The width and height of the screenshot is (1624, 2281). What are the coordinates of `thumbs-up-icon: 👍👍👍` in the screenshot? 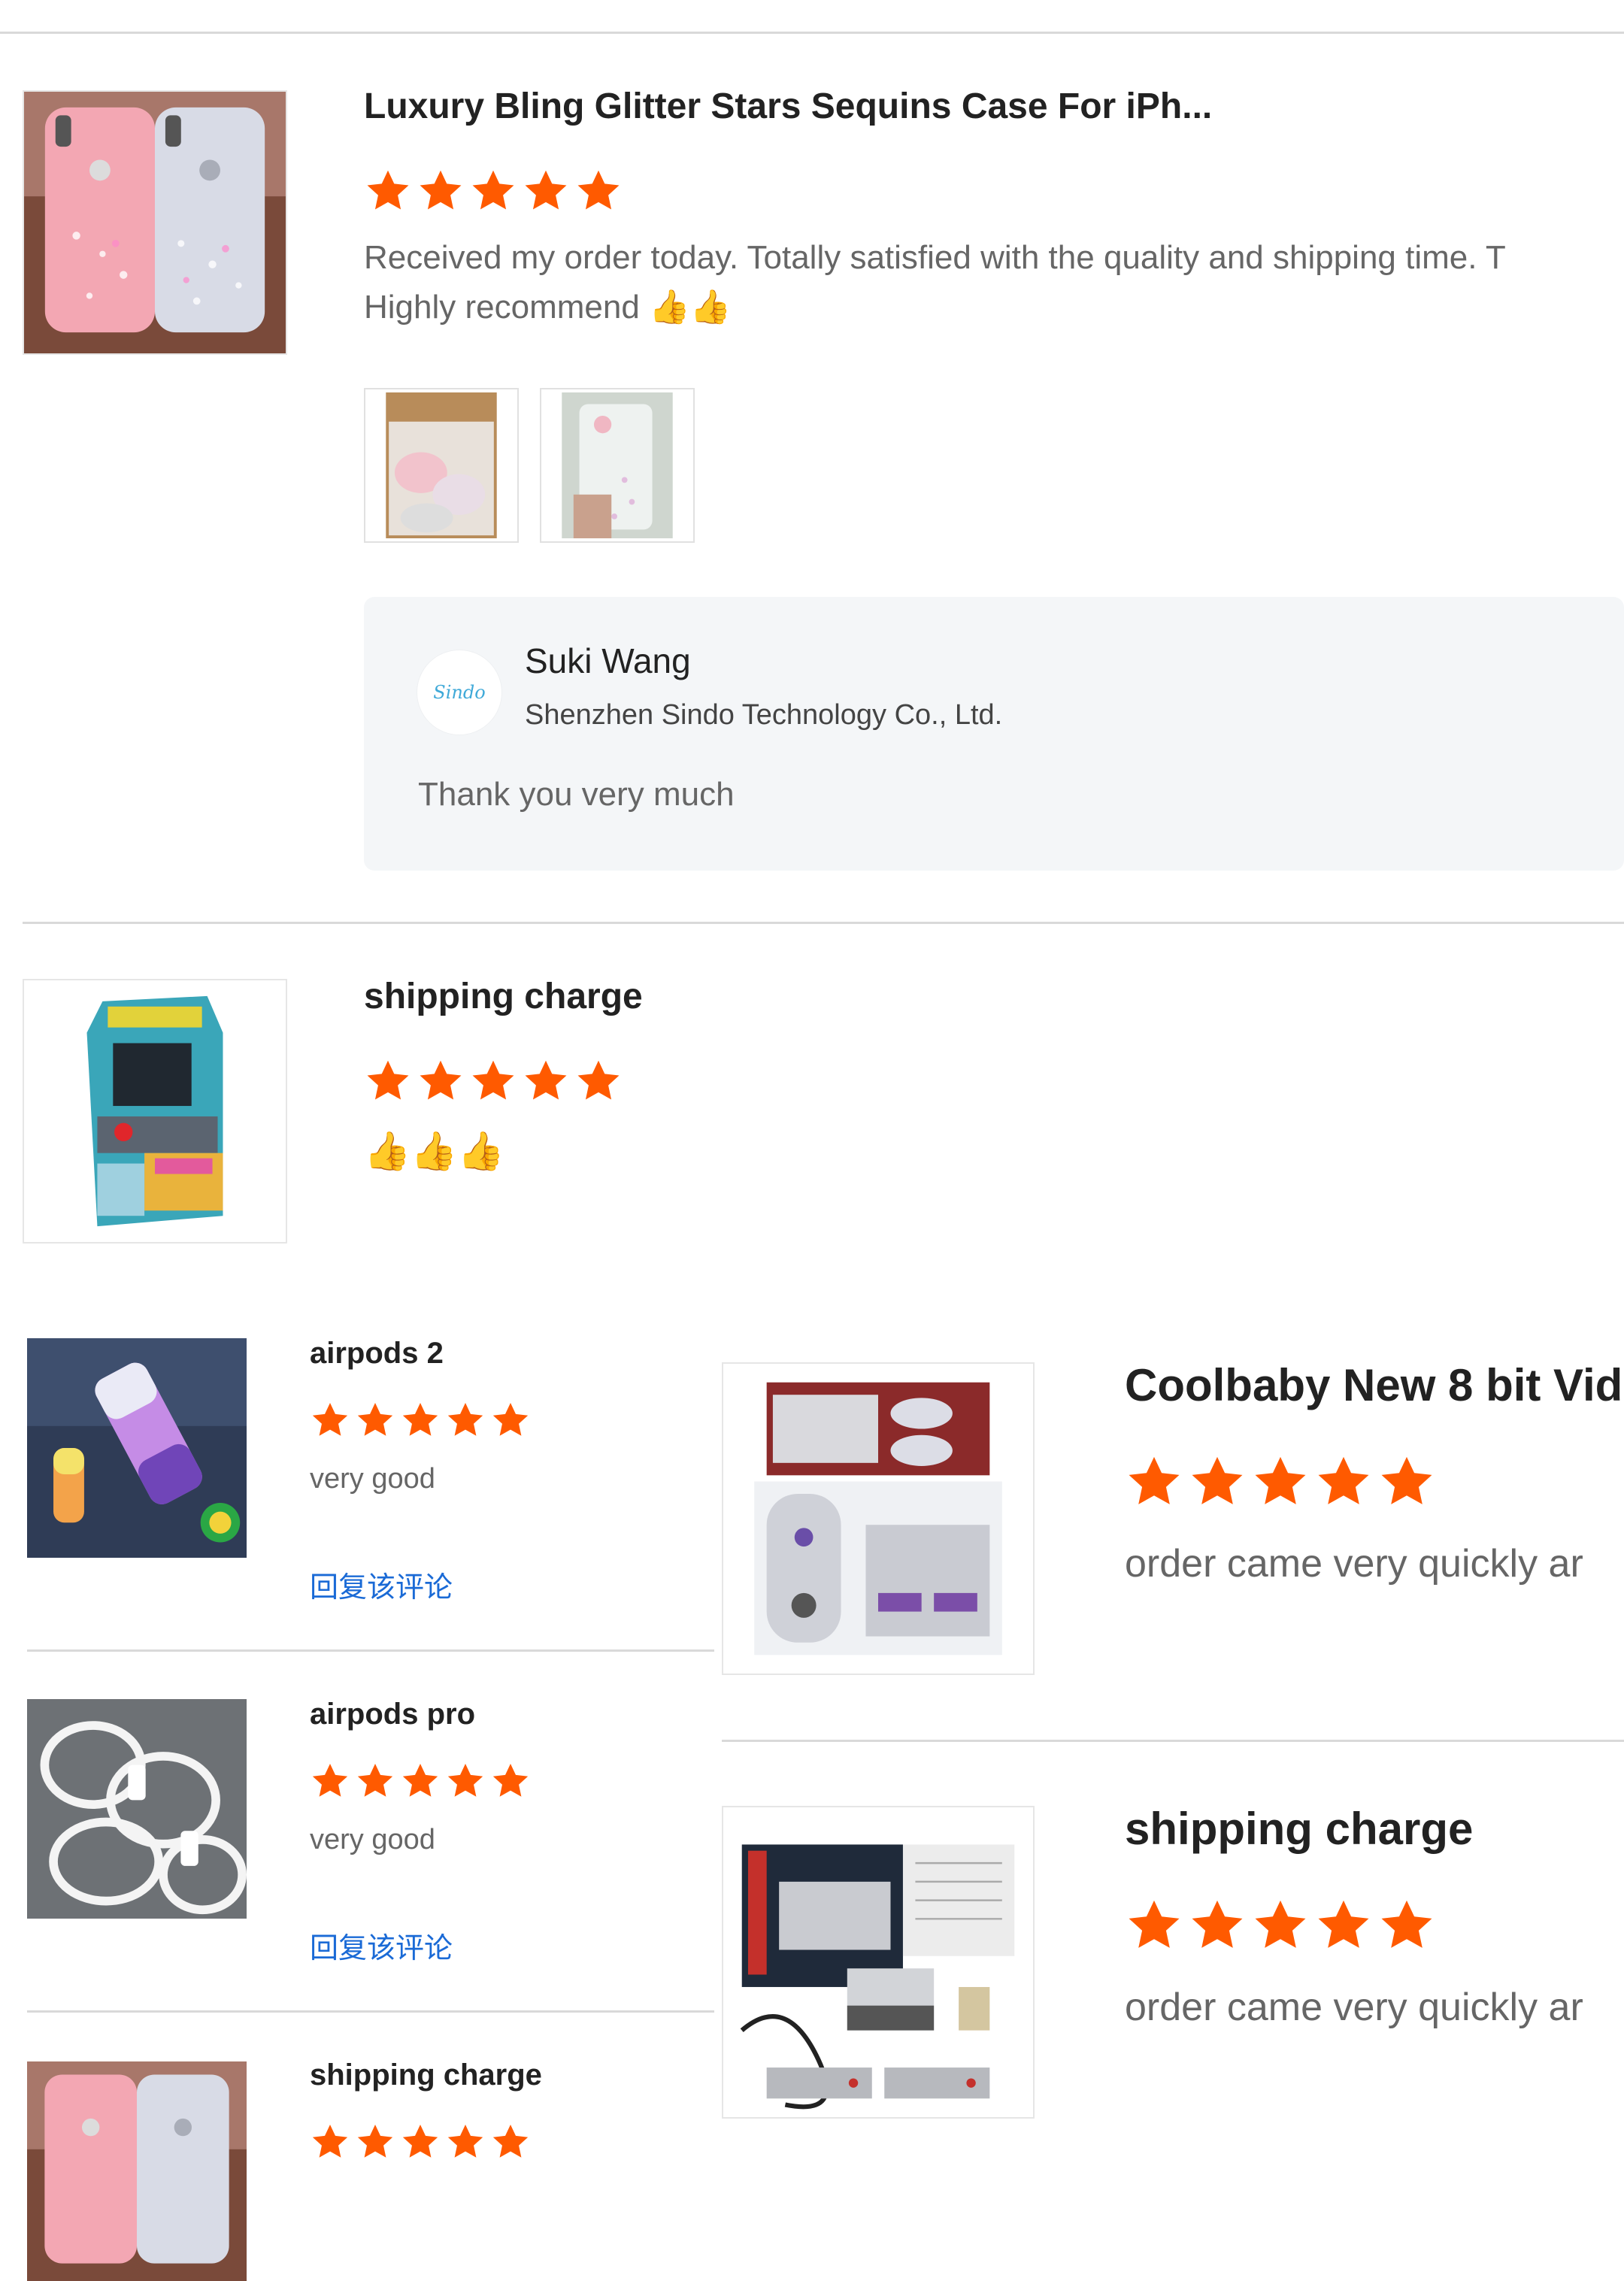 It's located at (434, 1151).